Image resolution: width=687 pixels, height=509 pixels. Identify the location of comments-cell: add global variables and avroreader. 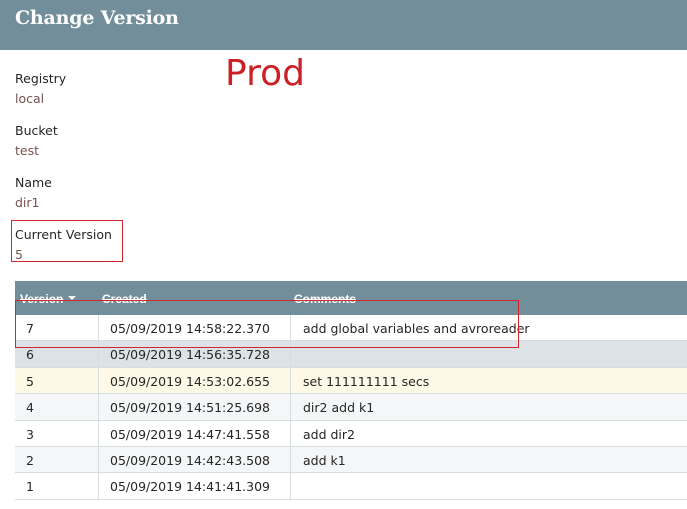
(416, 328).